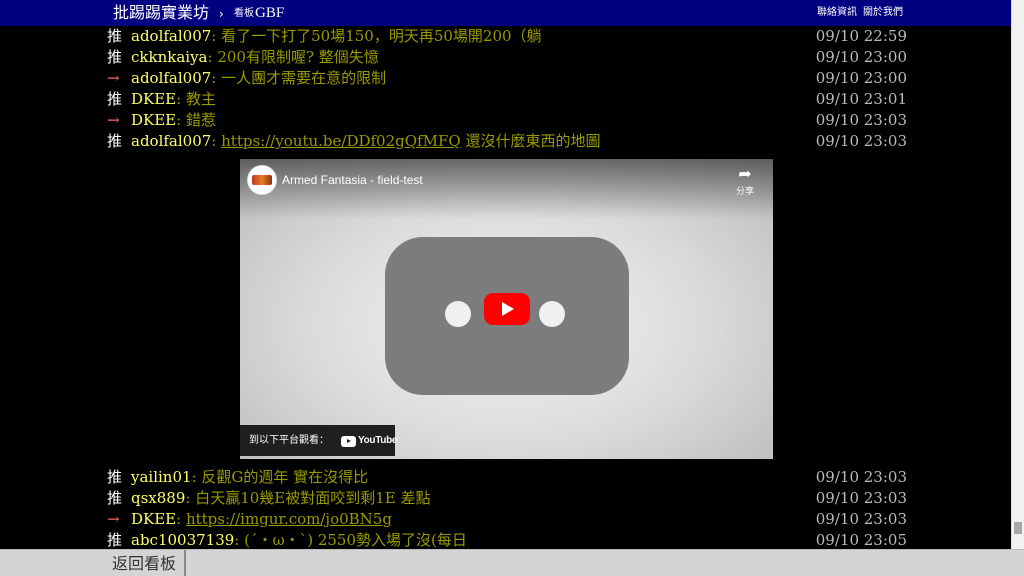  Describe the element at coordinates (341, 141) in the screenshot. I see `youtube-link: https://youtu.be/DDf02gQfMFQ` at that location.